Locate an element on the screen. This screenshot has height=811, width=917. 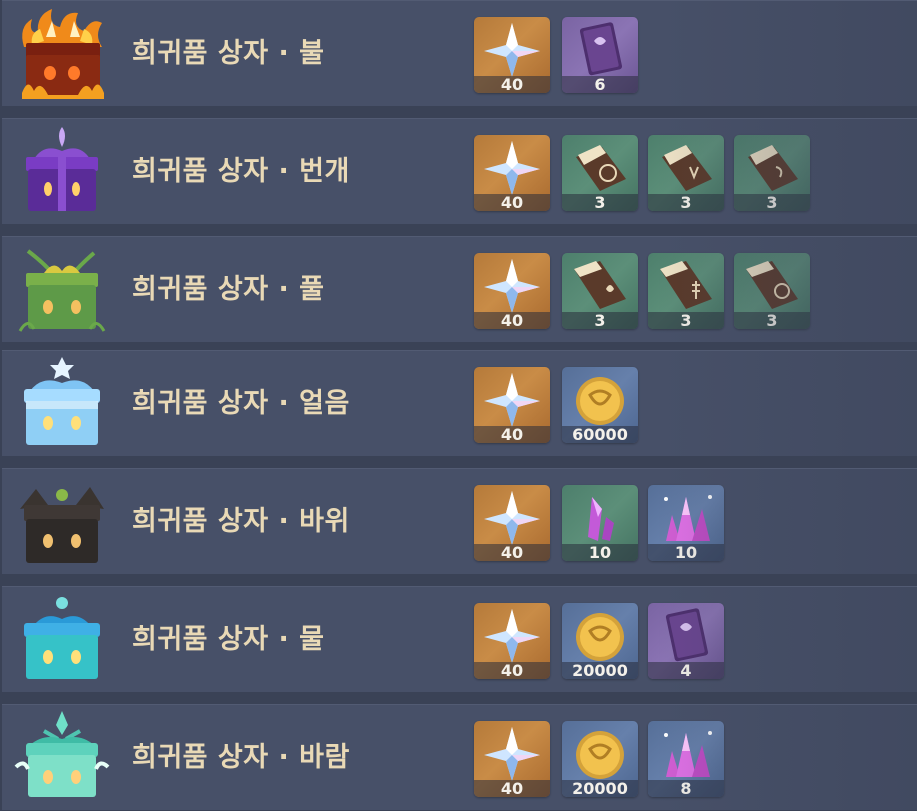
reward-item-crystal-cluster: 8 is located at coordinates (686, 759).